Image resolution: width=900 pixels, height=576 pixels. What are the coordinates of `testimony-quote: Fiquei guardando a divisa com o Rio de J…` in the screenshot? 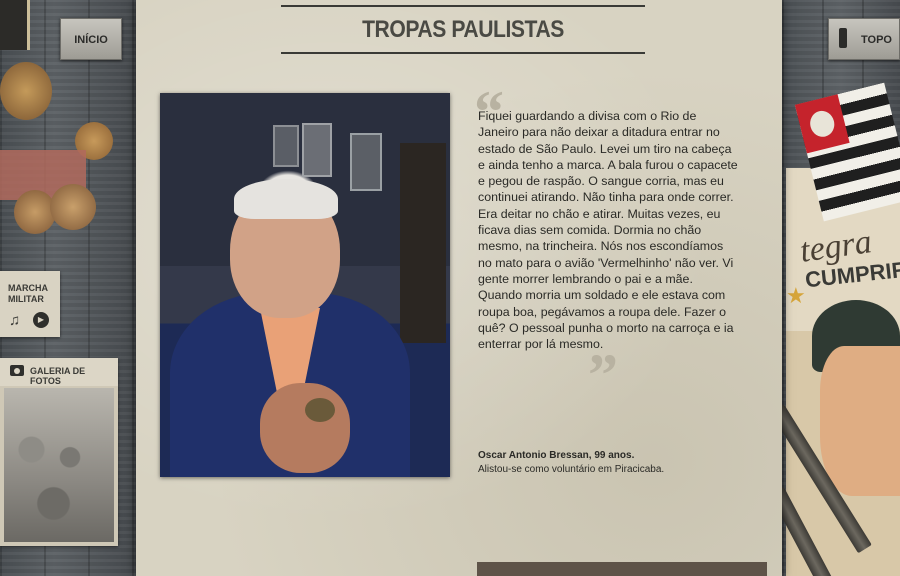 It's located at (608, 230).